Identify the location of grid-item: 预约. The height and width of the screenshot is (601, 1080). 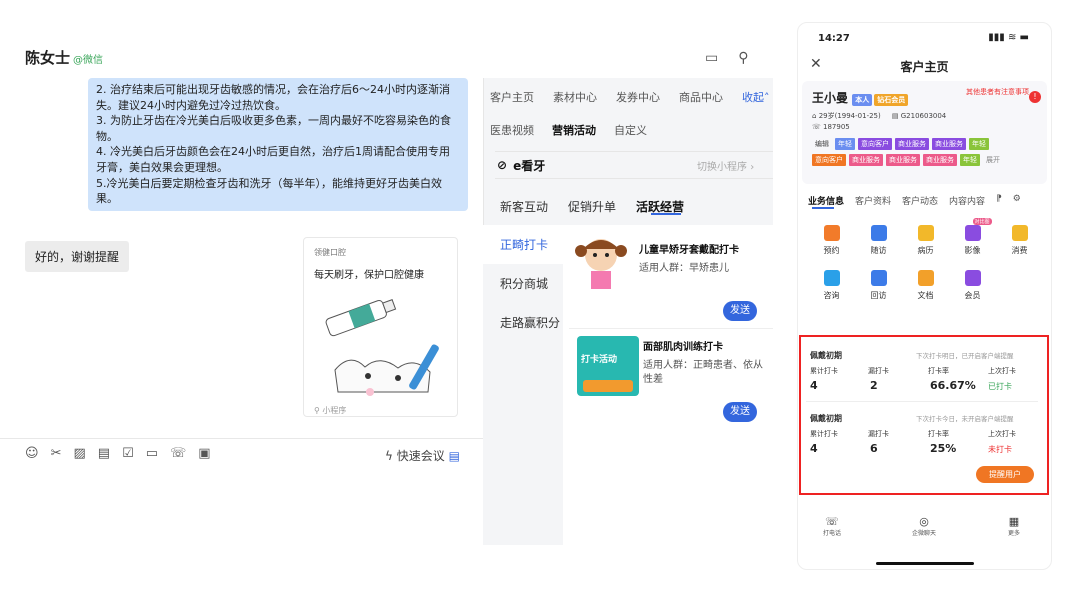
(831, 240).